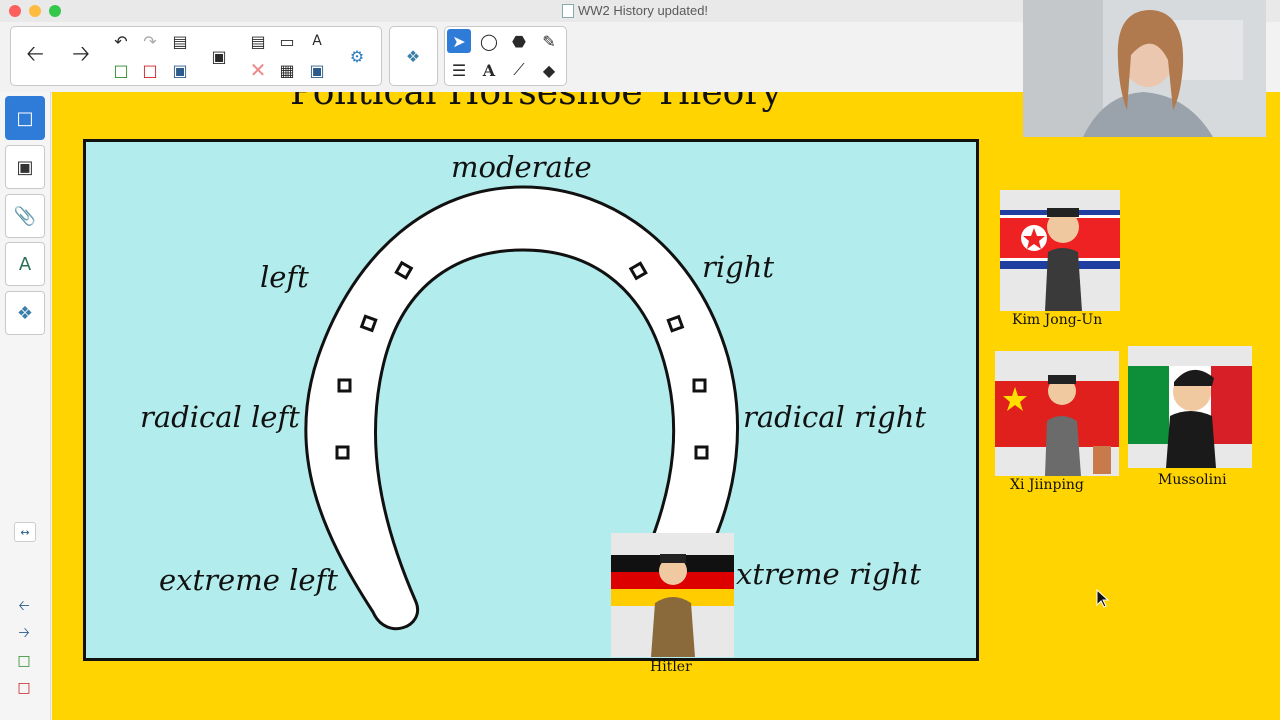 This screenshot has height=720, width=1280. Describe the element at coordinates (568, 11) in the screenshot. I see `document-icon` at that location.